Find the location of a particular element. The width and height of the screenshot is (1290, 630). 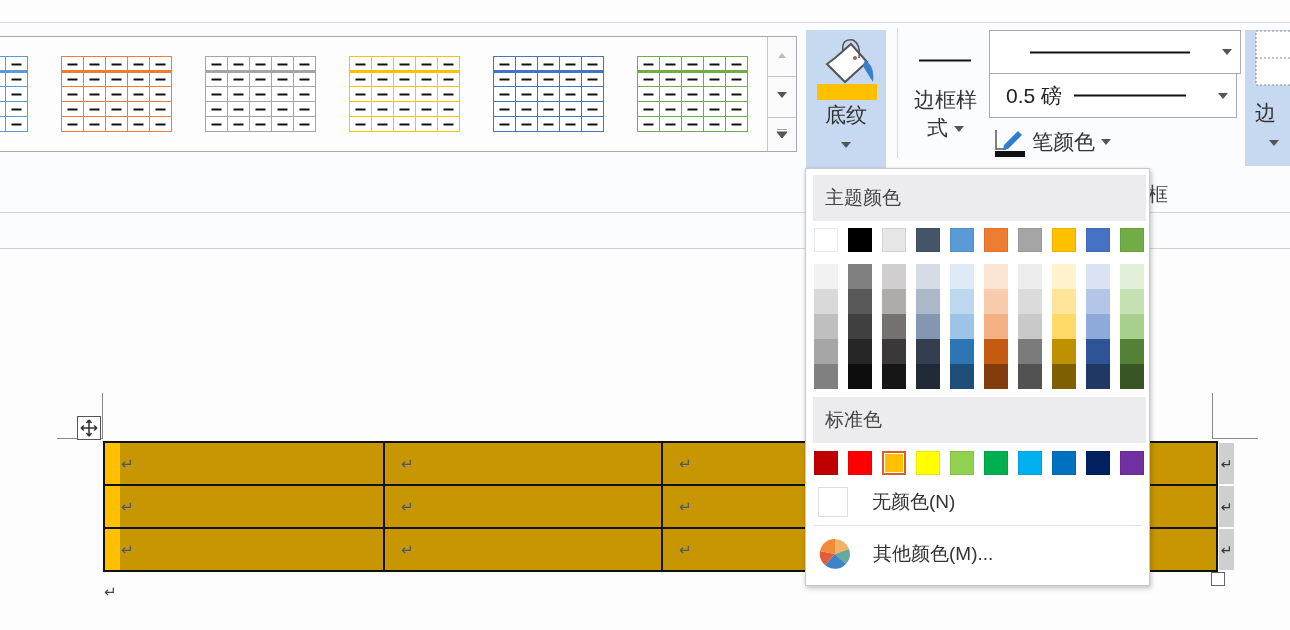

theme-colors-header: 主题颜色 is located at coordinates (979, 198).